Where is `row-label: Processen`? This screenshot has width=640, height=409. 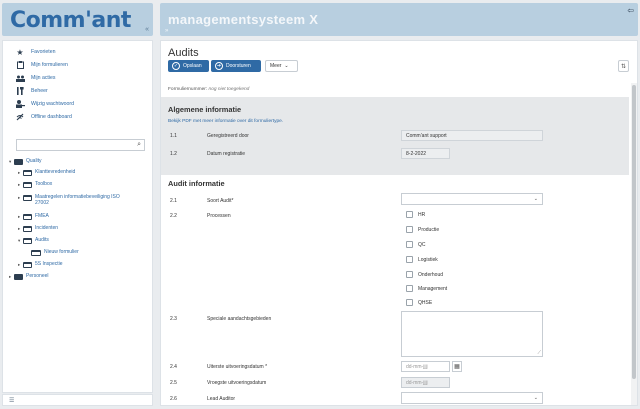 row-label: Processen is located at coordinates (219, 216).